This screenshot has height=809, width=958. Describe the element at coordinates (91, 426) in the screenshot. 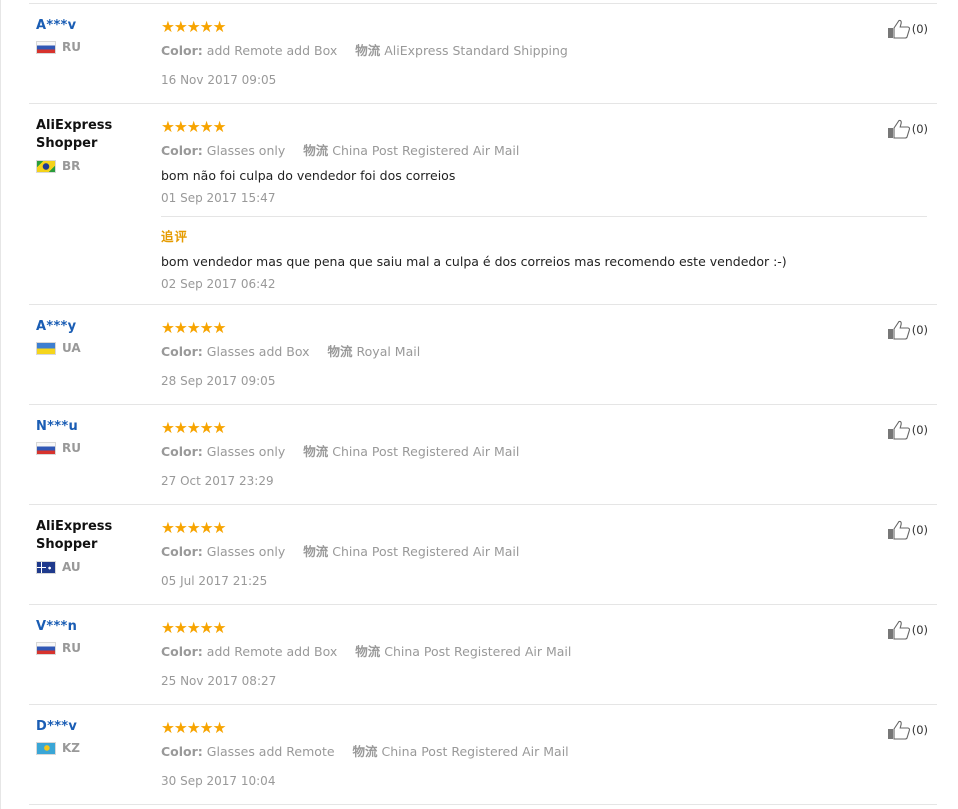

I see `reviewer-name-link: N***u` at that location.